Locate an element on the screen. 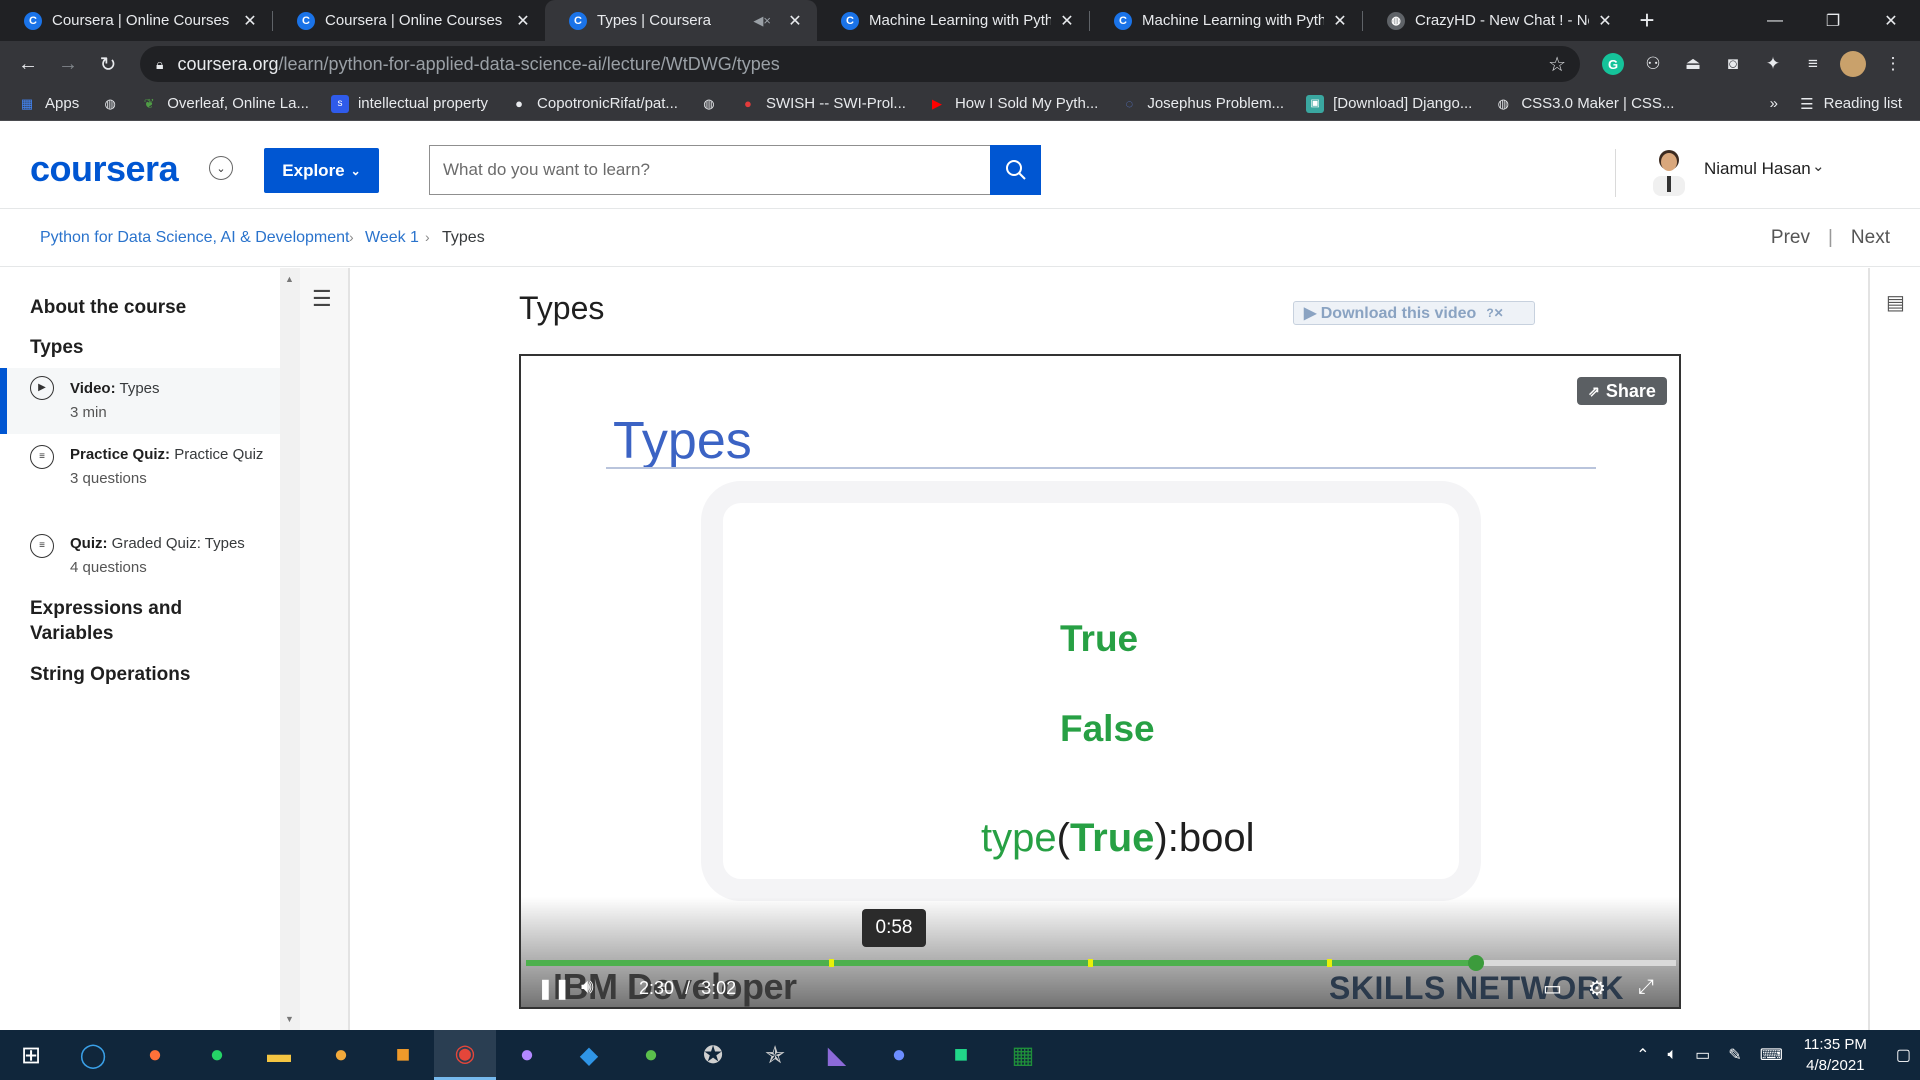 This screenshot has width=1920, height=1080. coursera-logo: coursera is located at coordinates (104, 169).